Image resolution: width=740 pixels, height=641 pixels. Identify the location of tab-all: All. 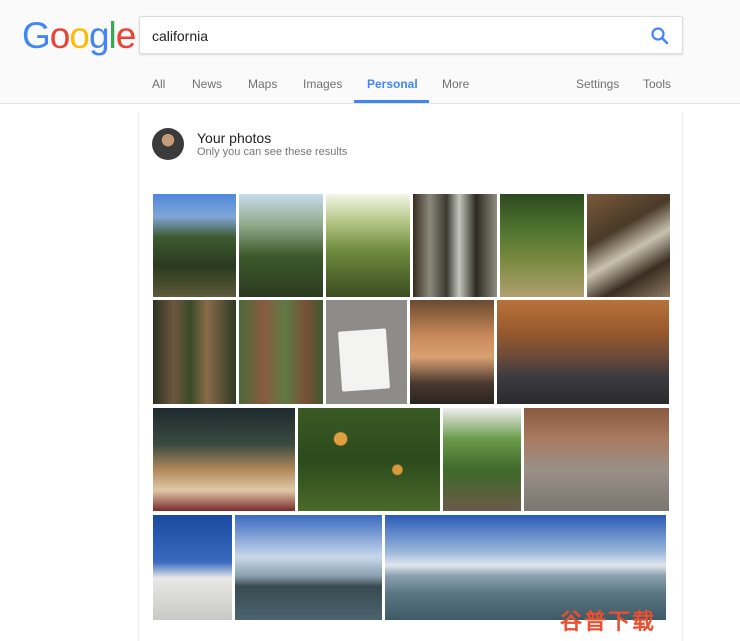
(158, 87).